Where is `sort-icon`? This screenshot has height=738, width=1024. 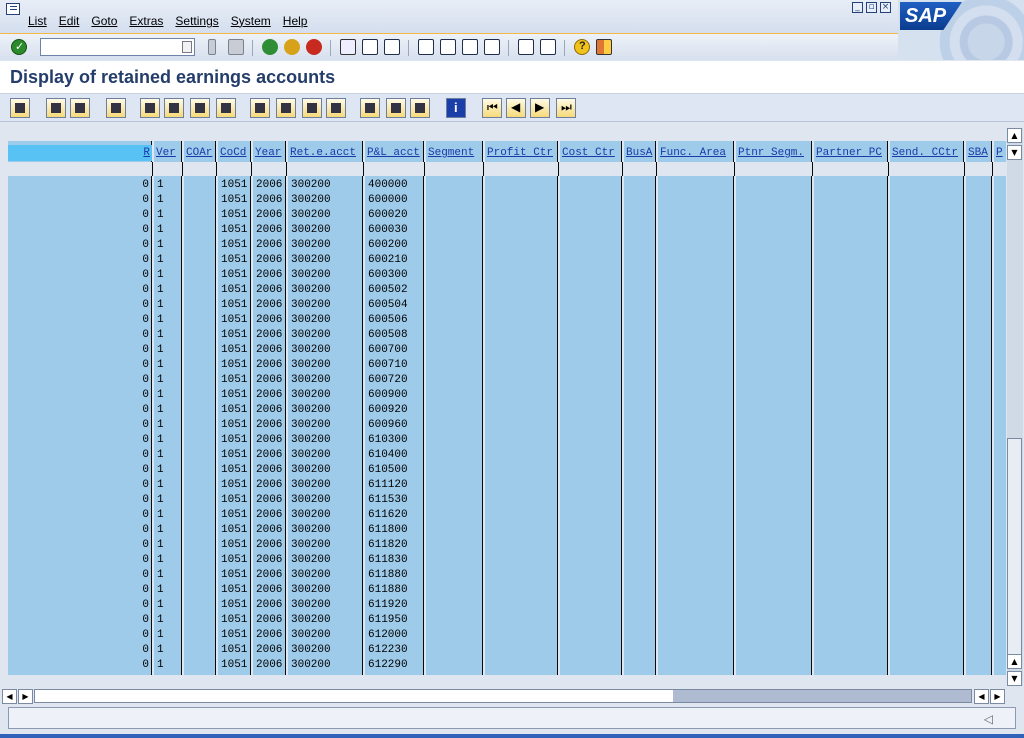
sort-icon is located at coordinates (80, 108).